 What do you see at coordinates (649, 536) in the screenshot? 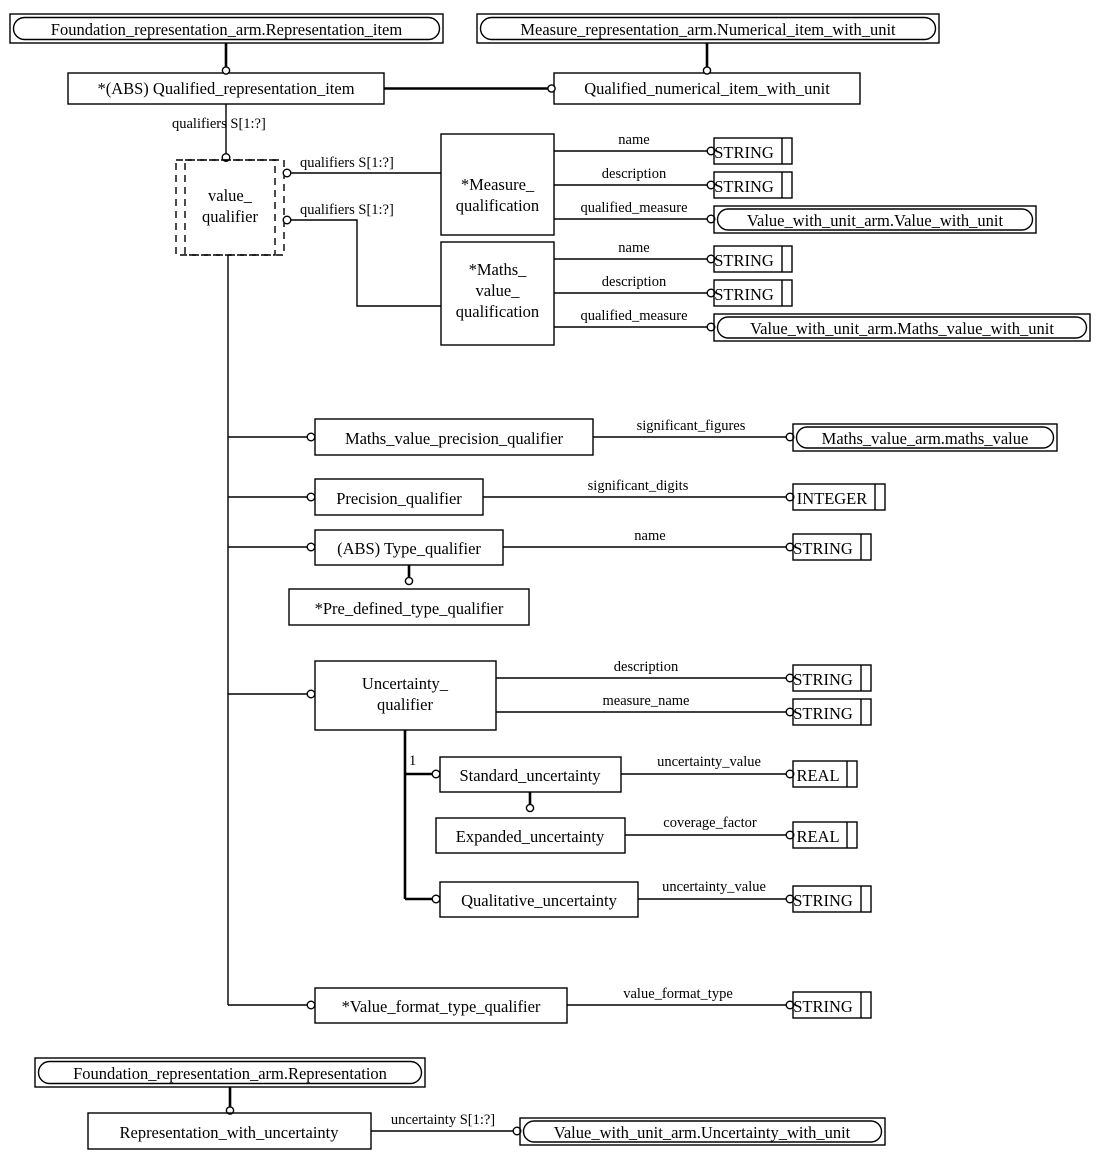
I see `attr-label-name-type: name` at bounding box center [649, 536].